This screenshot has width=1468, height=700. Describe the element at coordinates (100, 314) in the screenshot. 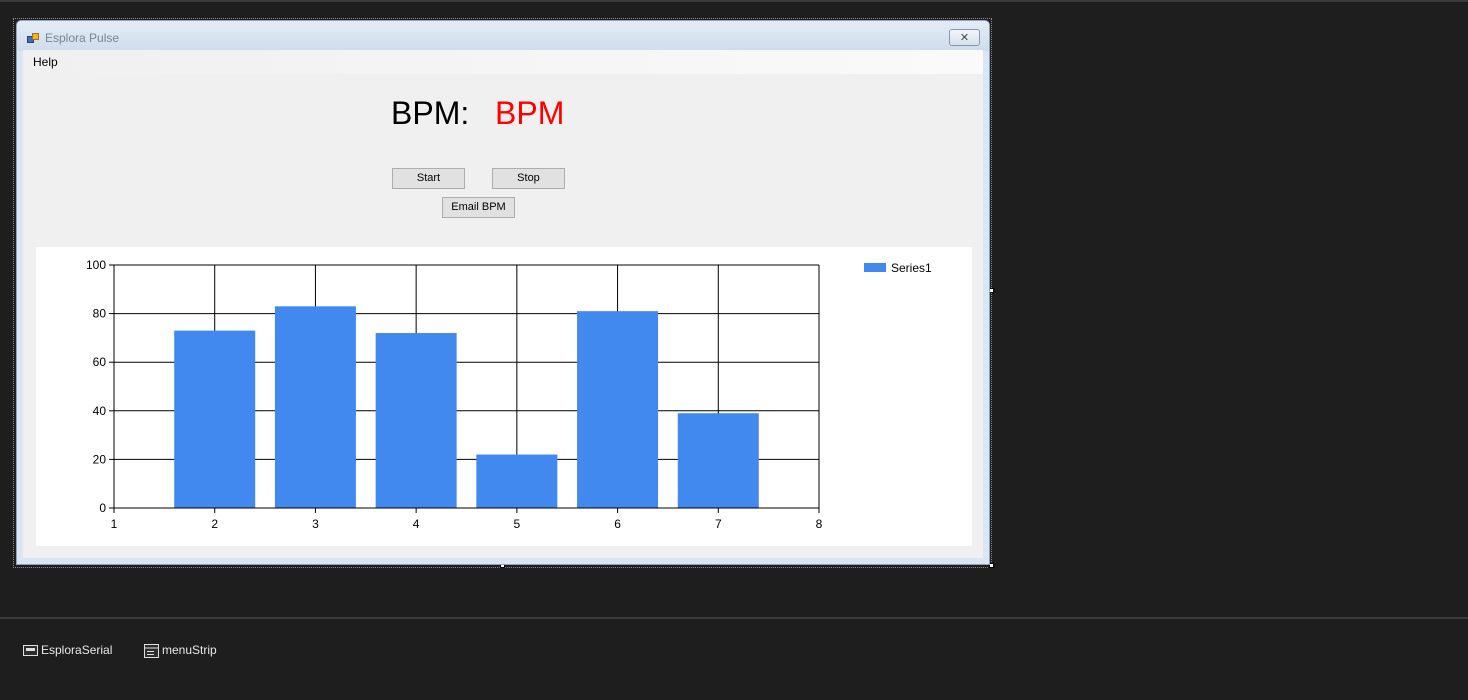

I see `y-tick-label: 80` at that location.